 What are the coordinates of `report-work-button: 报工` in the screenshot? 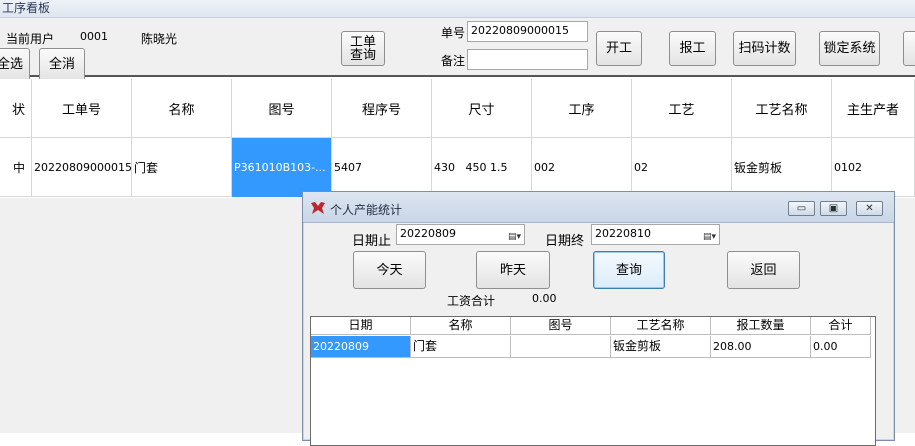 It's located at (692, 48).